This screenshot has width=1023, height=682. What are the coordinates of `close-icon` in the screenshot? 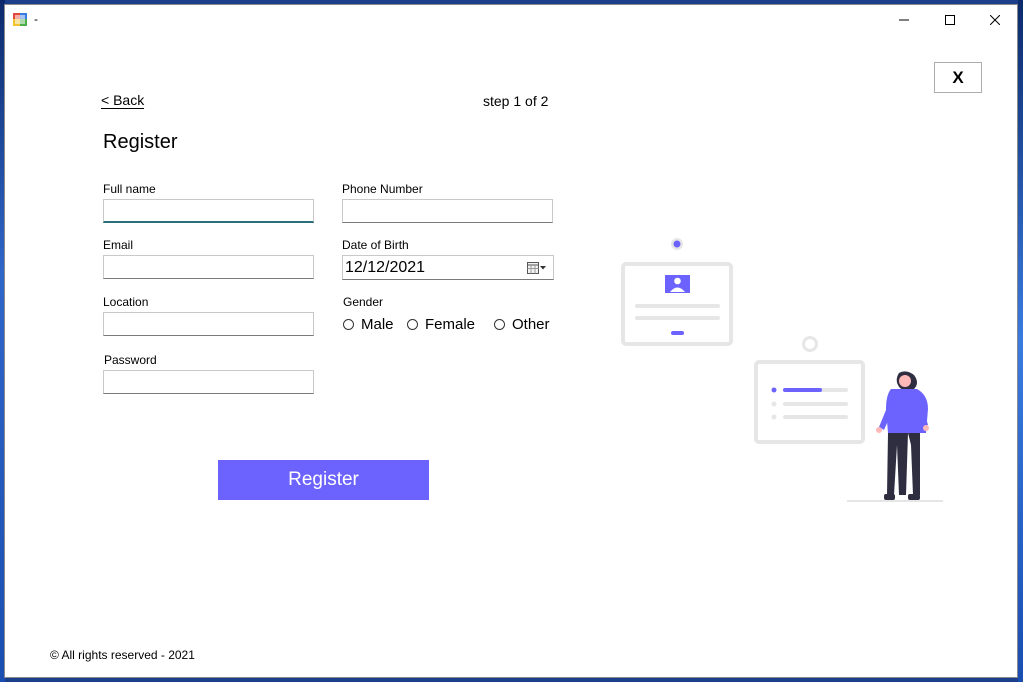 It's located at (995, 20).